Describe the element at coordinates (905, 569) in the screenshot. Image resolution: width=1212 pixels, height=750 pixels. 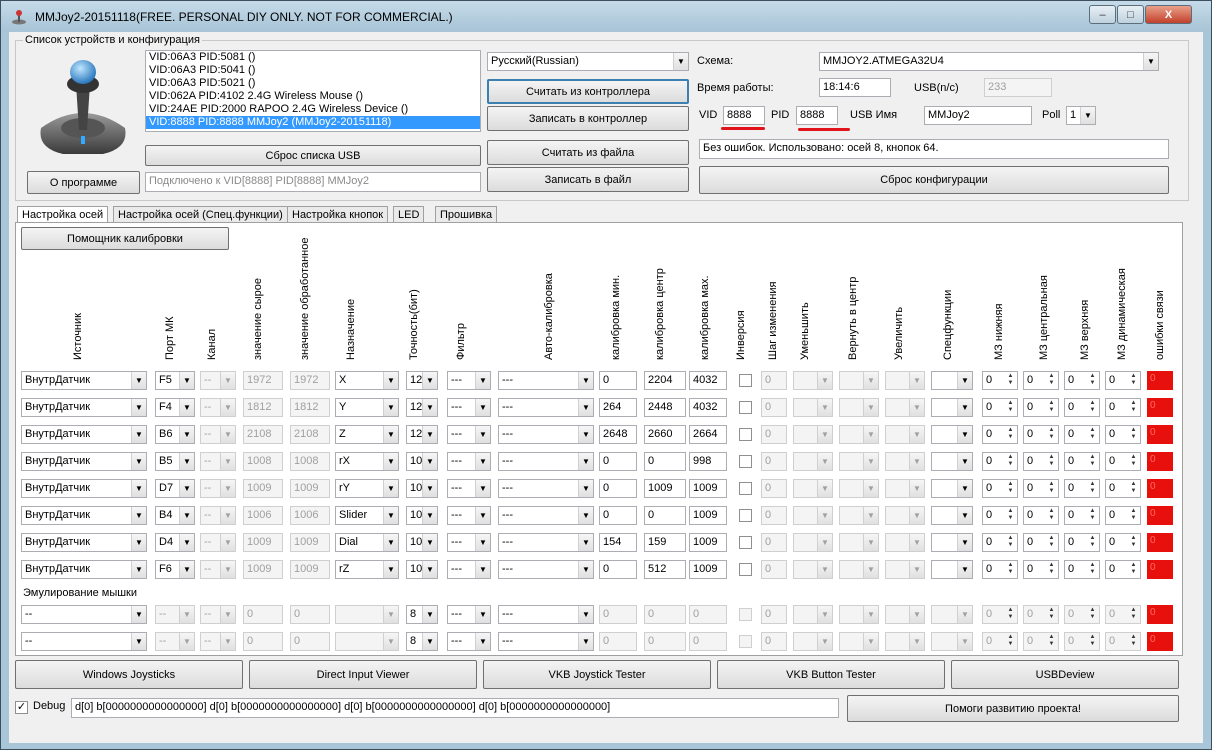
I see `cell-increase: ▼` at that location.